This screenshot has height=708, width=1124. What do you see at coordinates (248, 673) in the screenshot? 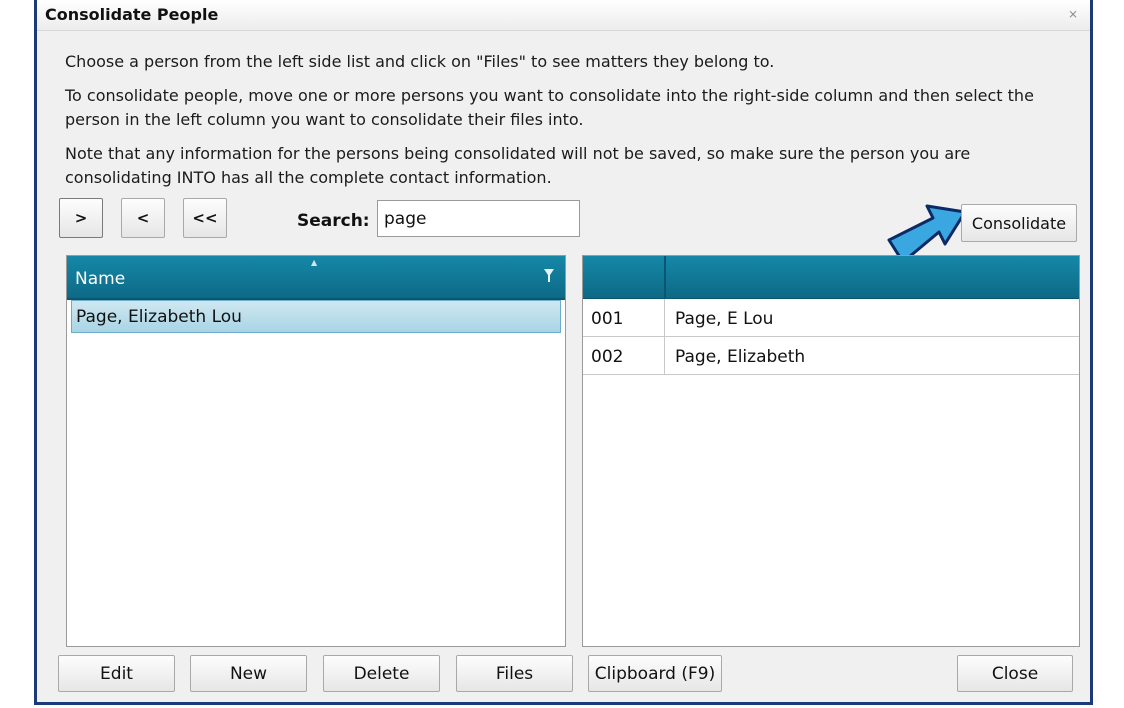
I see `new-button: New` at bounding box center [248, 673].